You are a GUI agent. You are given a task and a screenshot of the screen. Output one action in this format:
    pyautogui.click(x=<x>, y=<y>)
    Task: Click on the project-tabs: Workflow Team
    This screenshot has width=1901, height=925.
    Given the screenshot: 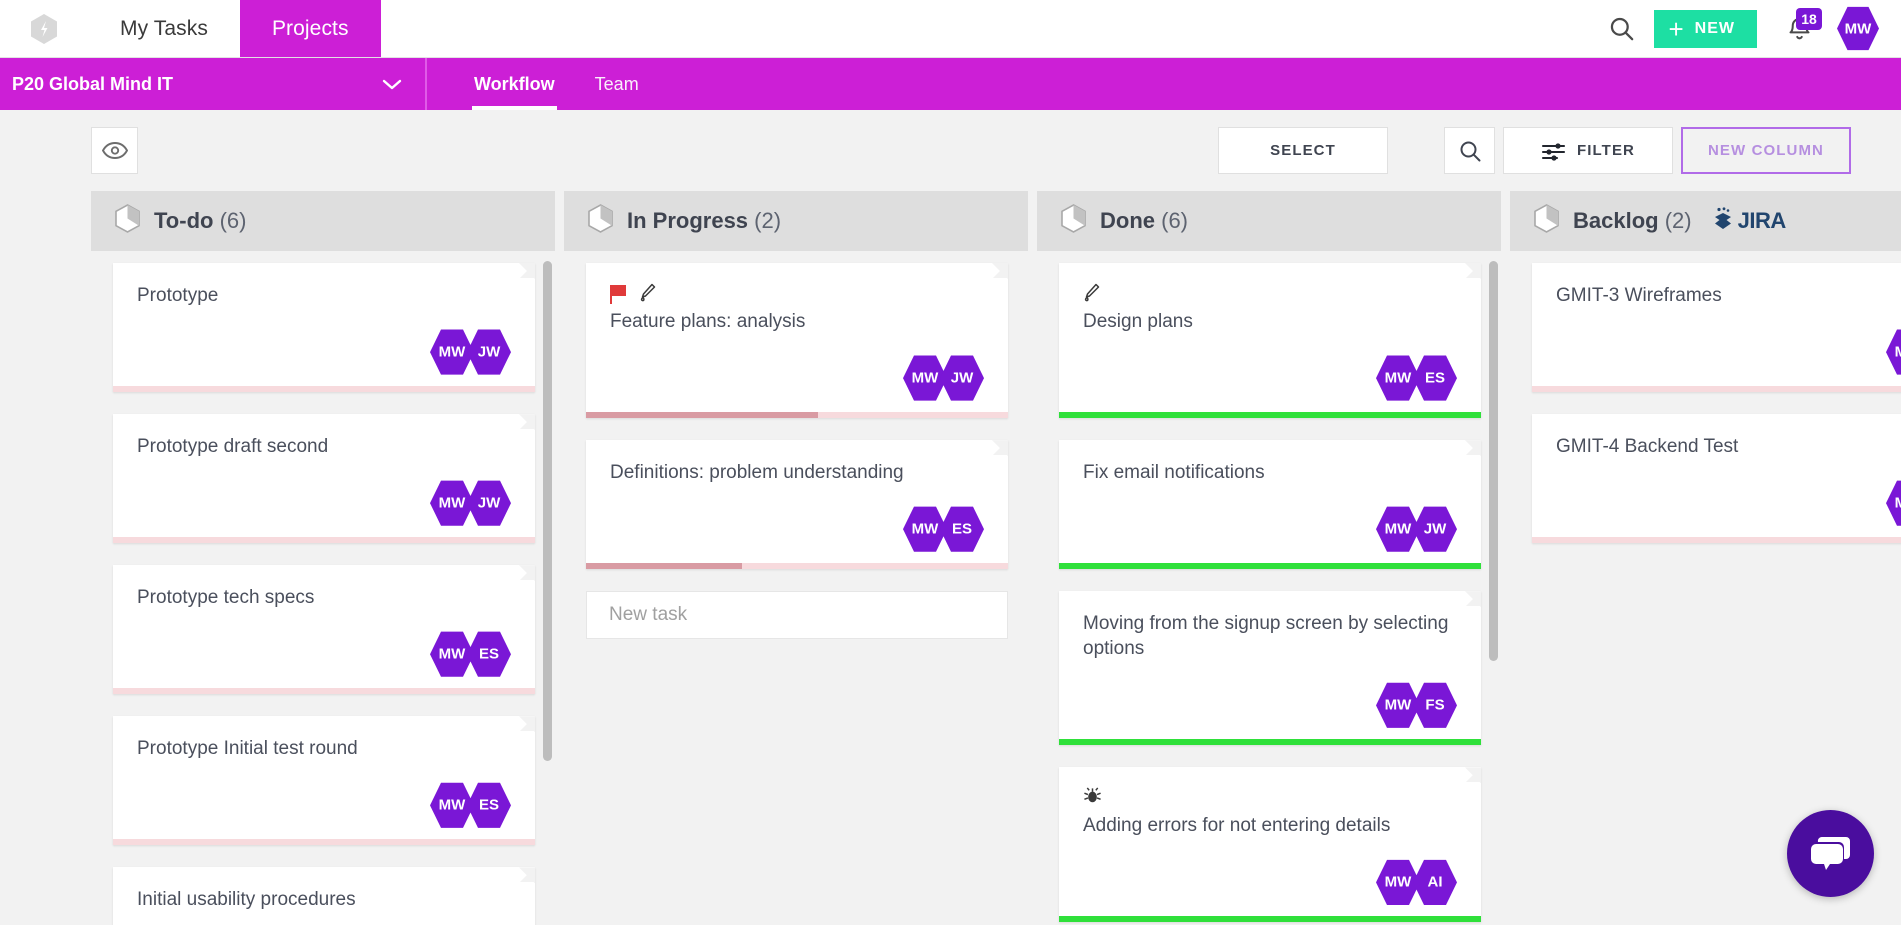 What is the action you would take?
    pyautogui.click(x=543, y=84)
    